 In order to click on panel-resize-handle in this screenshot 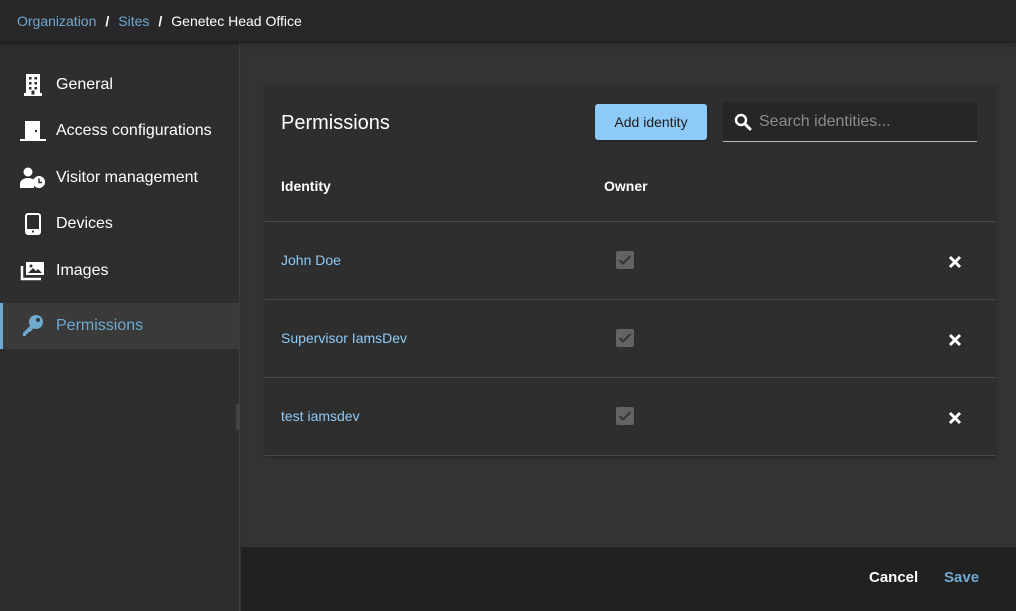, I will do `click(238, 417)`.